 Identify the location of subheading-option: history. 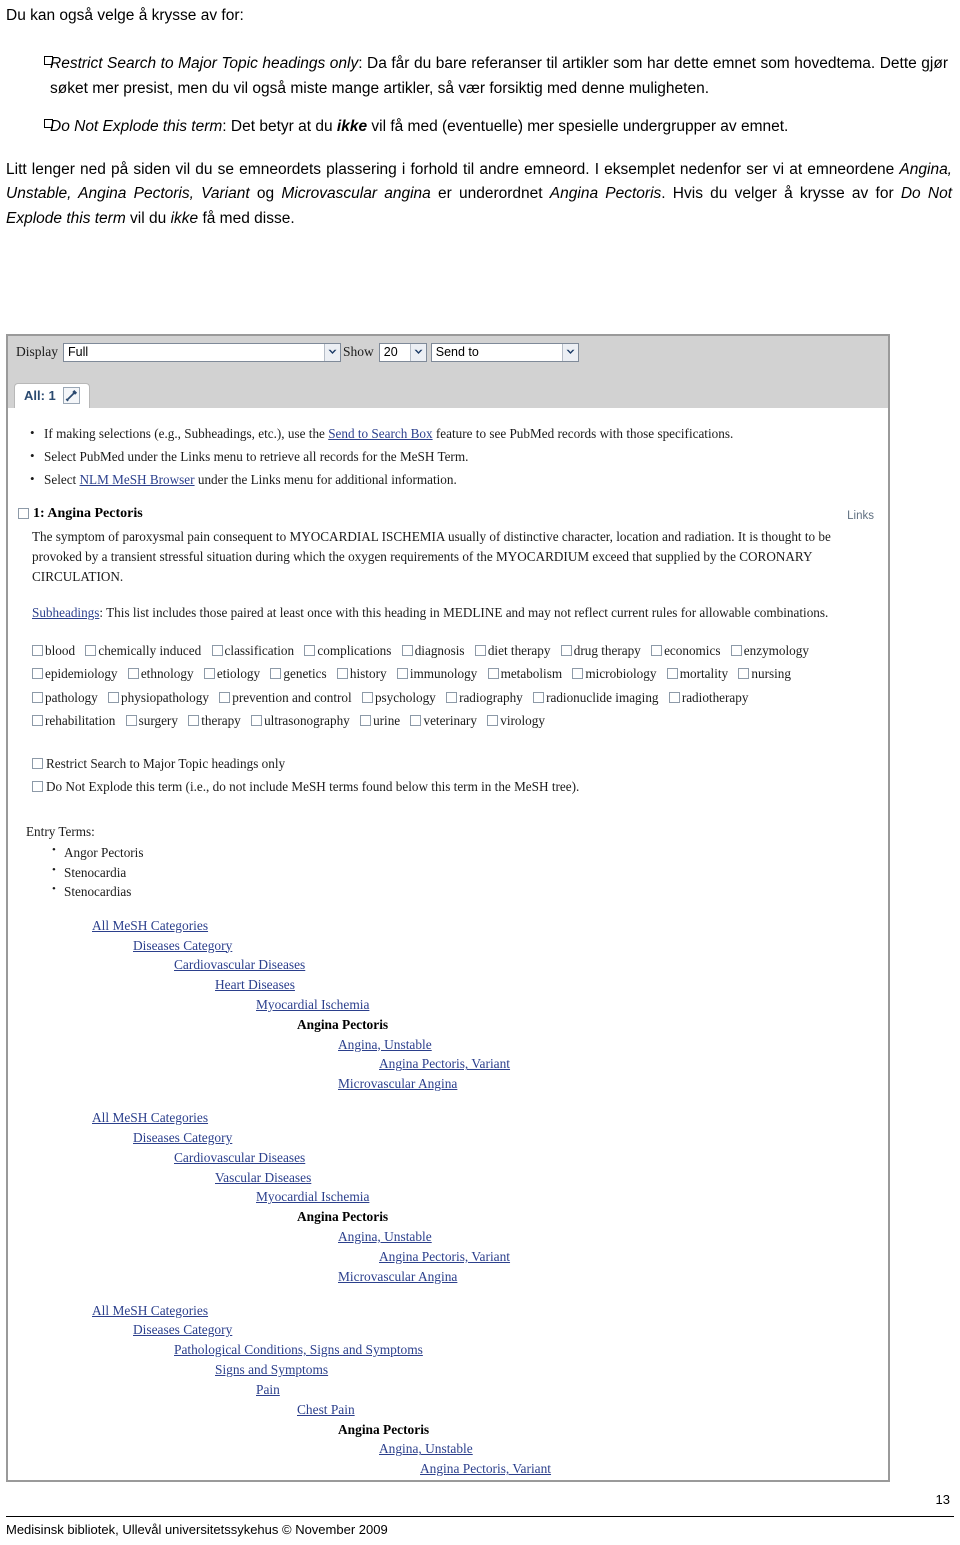
(361, 673).